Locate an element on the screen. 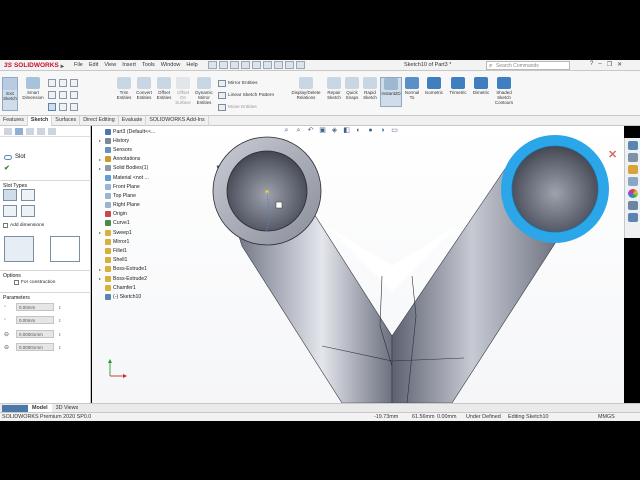  tree-item: Curve1 is located at coordinates (154, 223).